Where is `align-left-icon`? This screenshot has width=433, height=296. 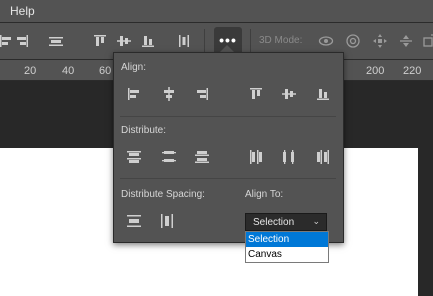 align-left-icon is located at coordinates (7, 41).